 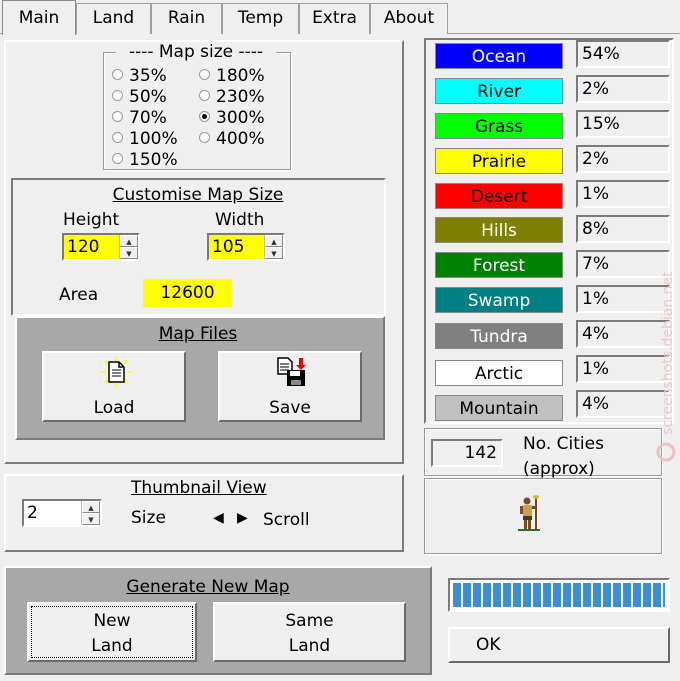 What do you see at coordinates (499, 126) in the screenshot?
I see `terrain-grass-swatch: Grass` at bounding box center [499, 126].